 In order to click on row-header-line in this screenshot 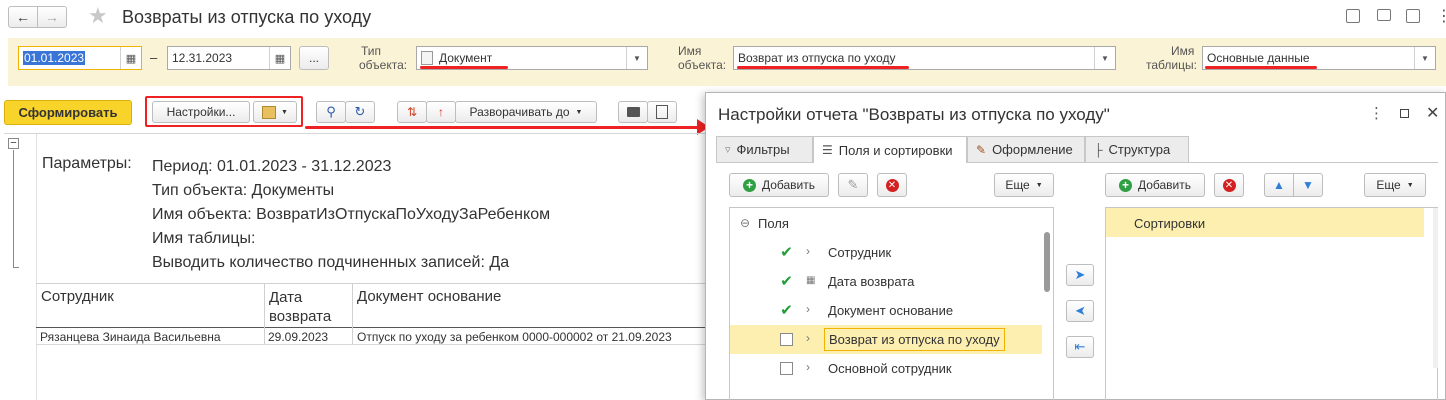, I will do `click(36, 267)`.